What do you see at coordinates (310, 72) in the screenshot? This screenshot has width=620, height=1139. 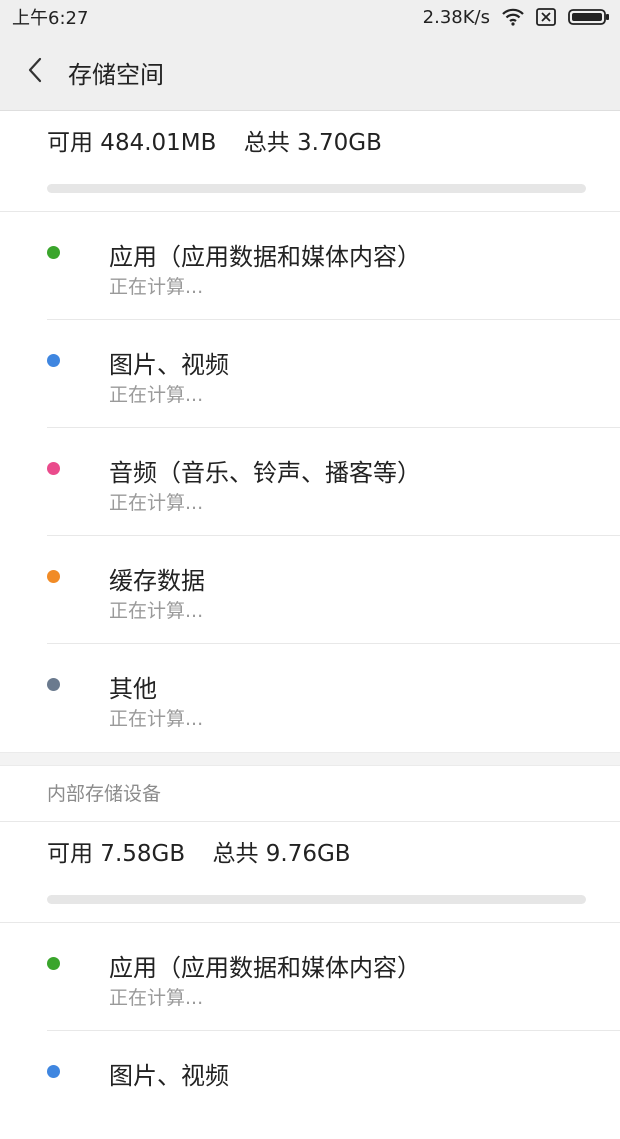 I see `app-bar: 存储空间` at bounding box center [310, 72].